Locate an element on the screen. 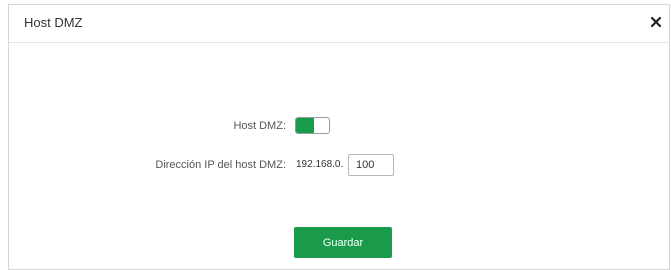 Image resolution: width=671 pixels, height=270 pixels. host-dmz-label: Host DMZ: is located at coordinates (259, 126).